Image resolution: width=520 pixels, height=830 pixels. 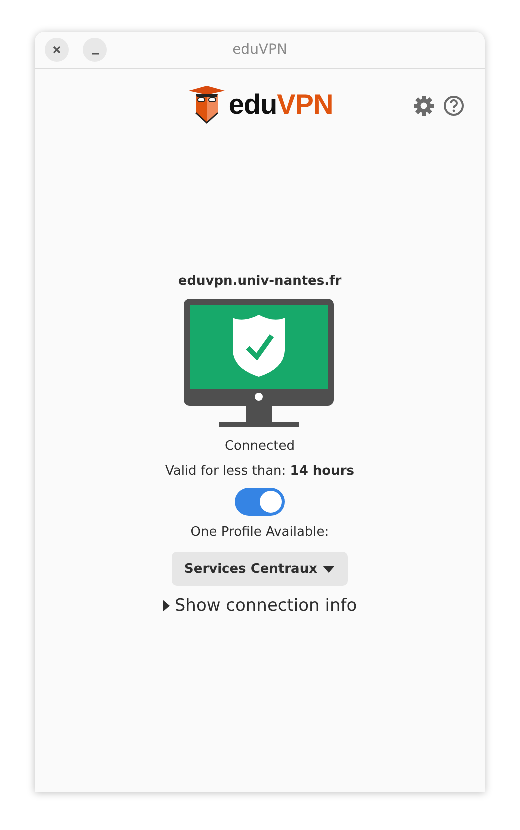 I want to click on minimize-button, so click(x=95, y=50).